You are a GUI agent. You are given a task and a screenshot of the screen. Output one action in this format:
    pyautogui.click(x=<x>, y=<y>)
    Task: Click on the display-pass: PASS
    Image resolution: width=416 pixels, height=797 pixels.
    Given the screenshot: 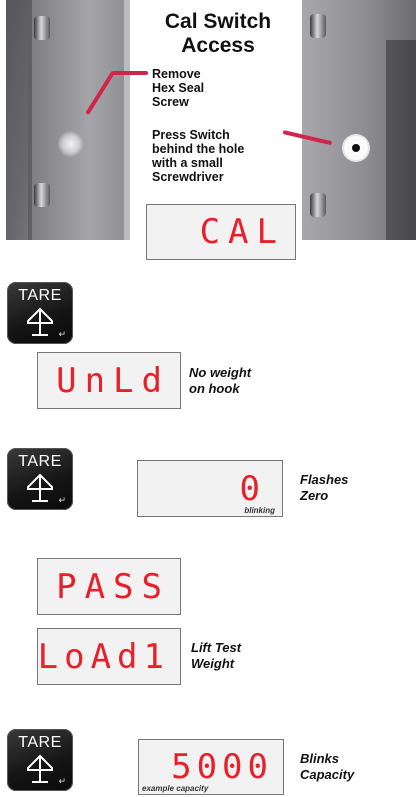 What is the action you would take?
    pyautogui.click(x=109, y=586)
    